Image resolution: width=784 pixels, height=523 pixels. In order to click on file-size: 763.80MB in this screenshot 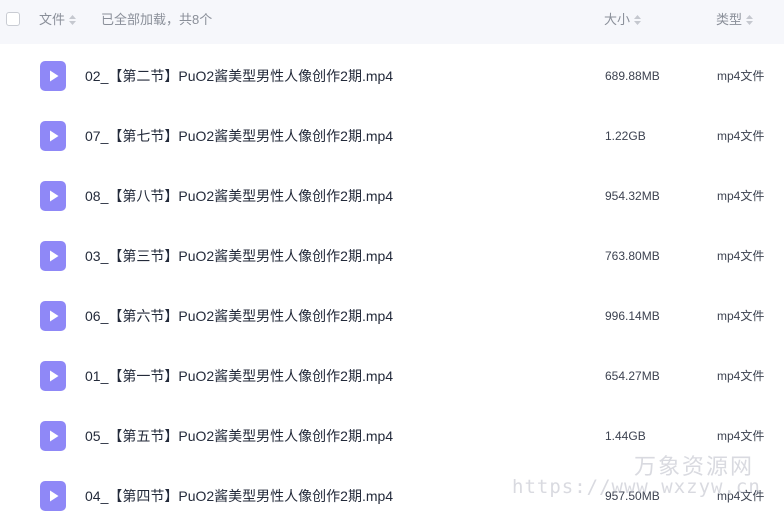, I will do `click(632, 256)`.